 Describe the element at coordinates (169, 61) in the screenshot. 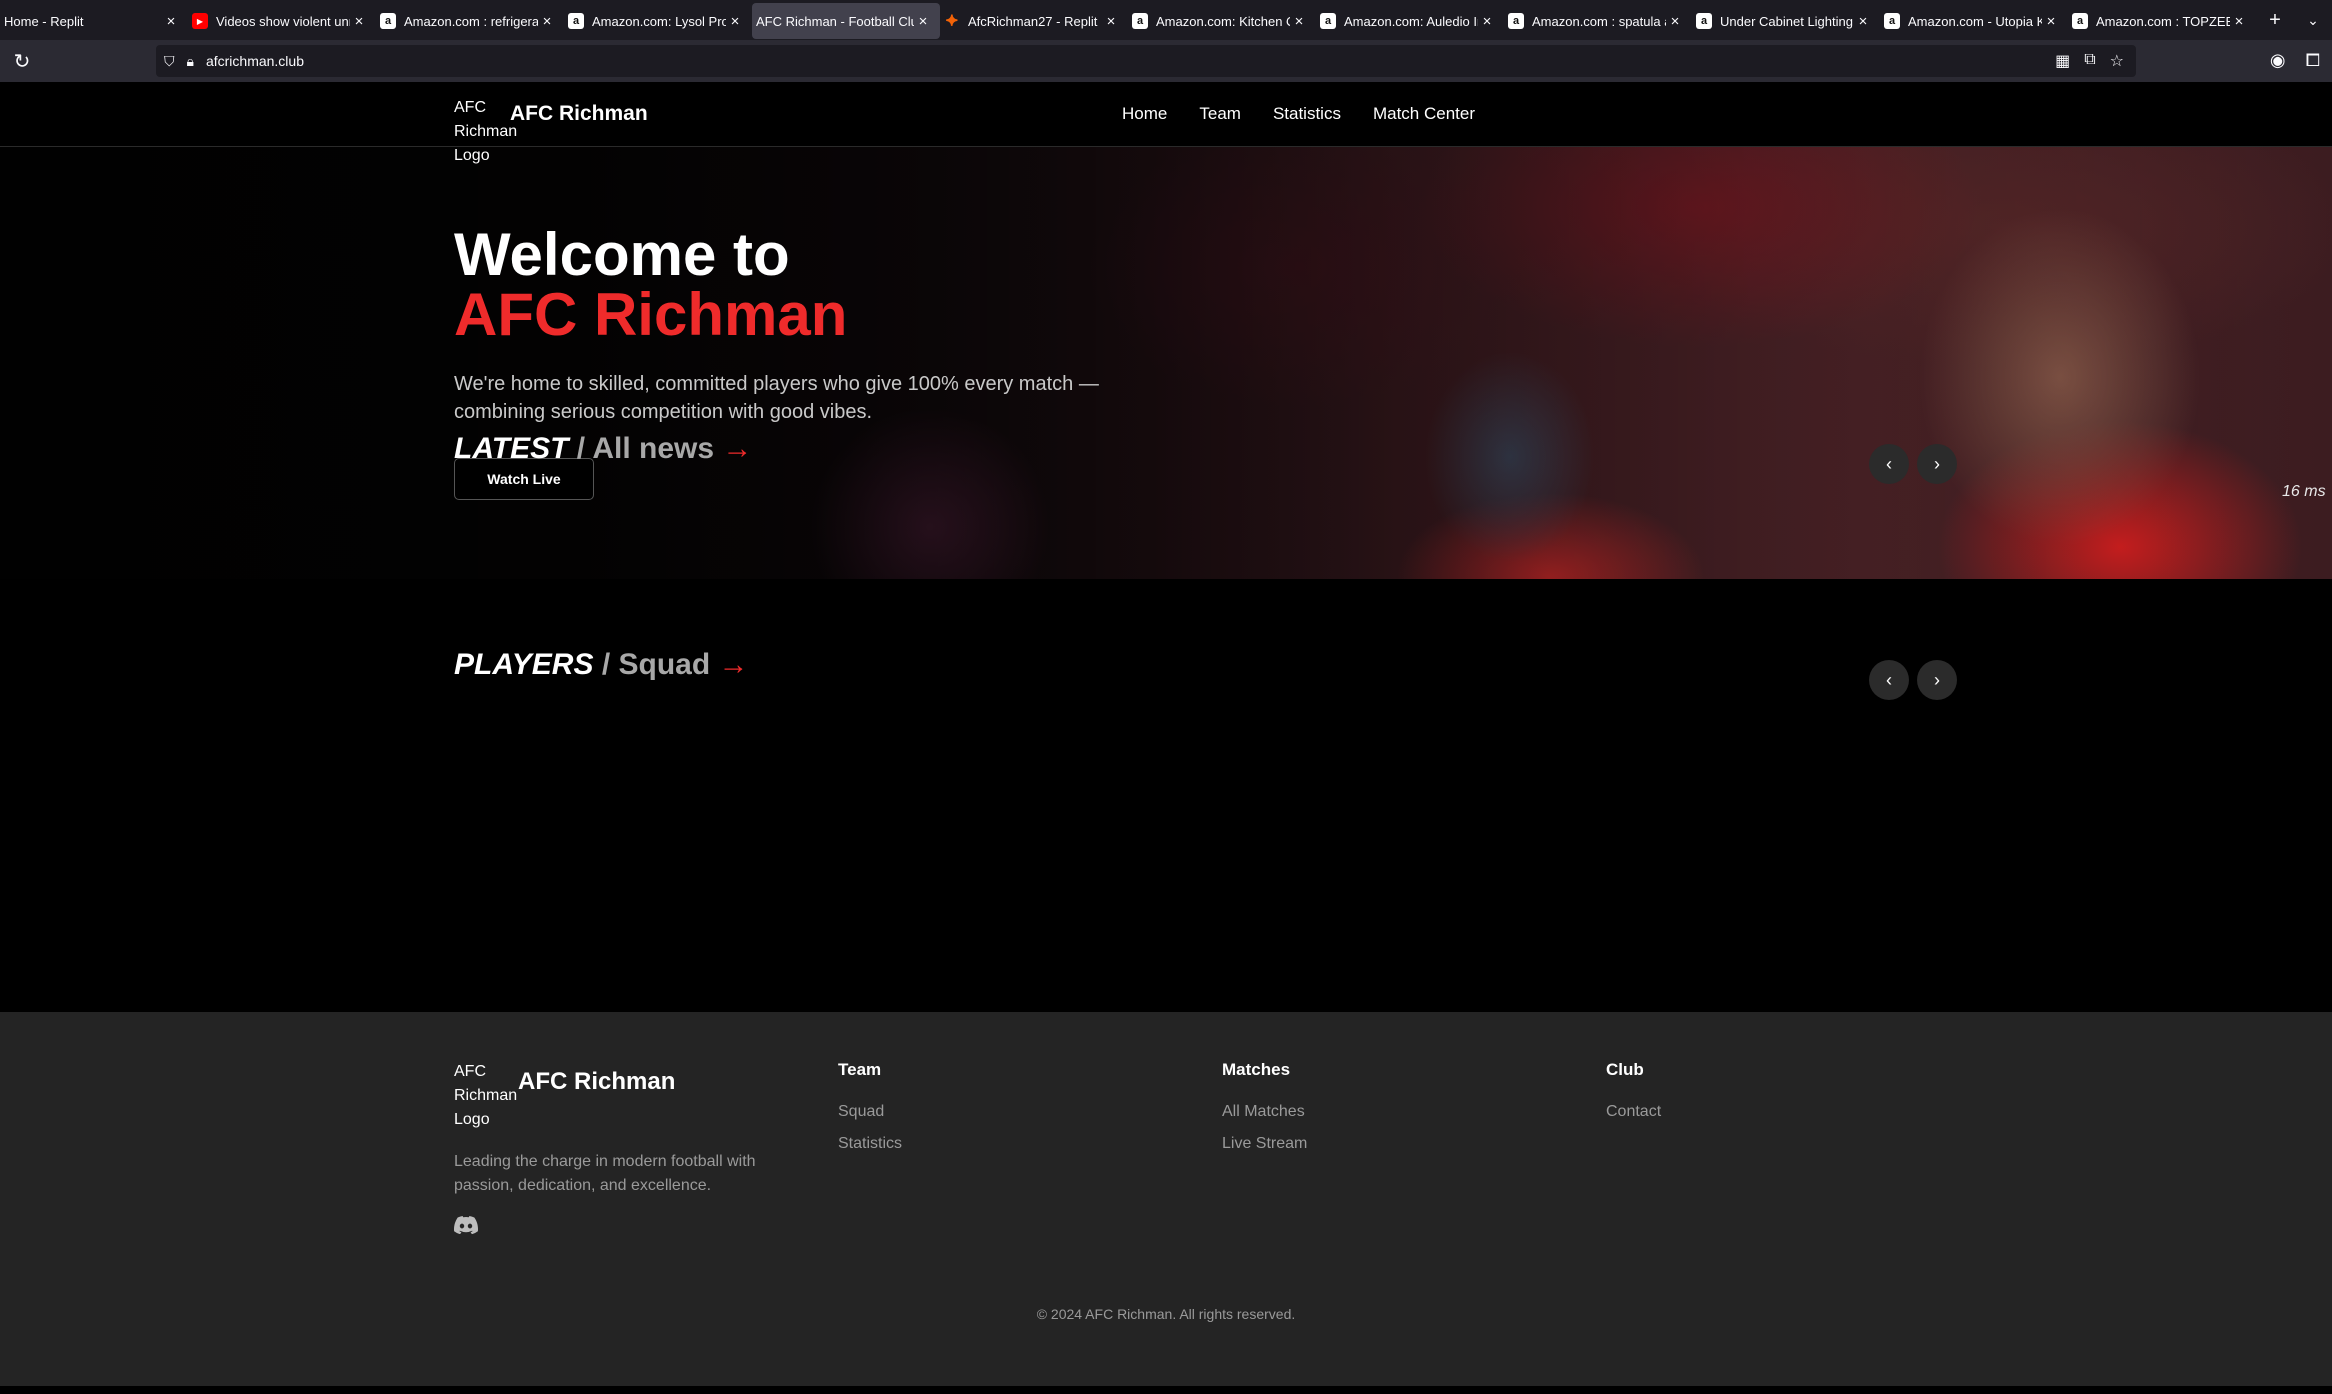

I see `shield-icon: ⛉` at that location.